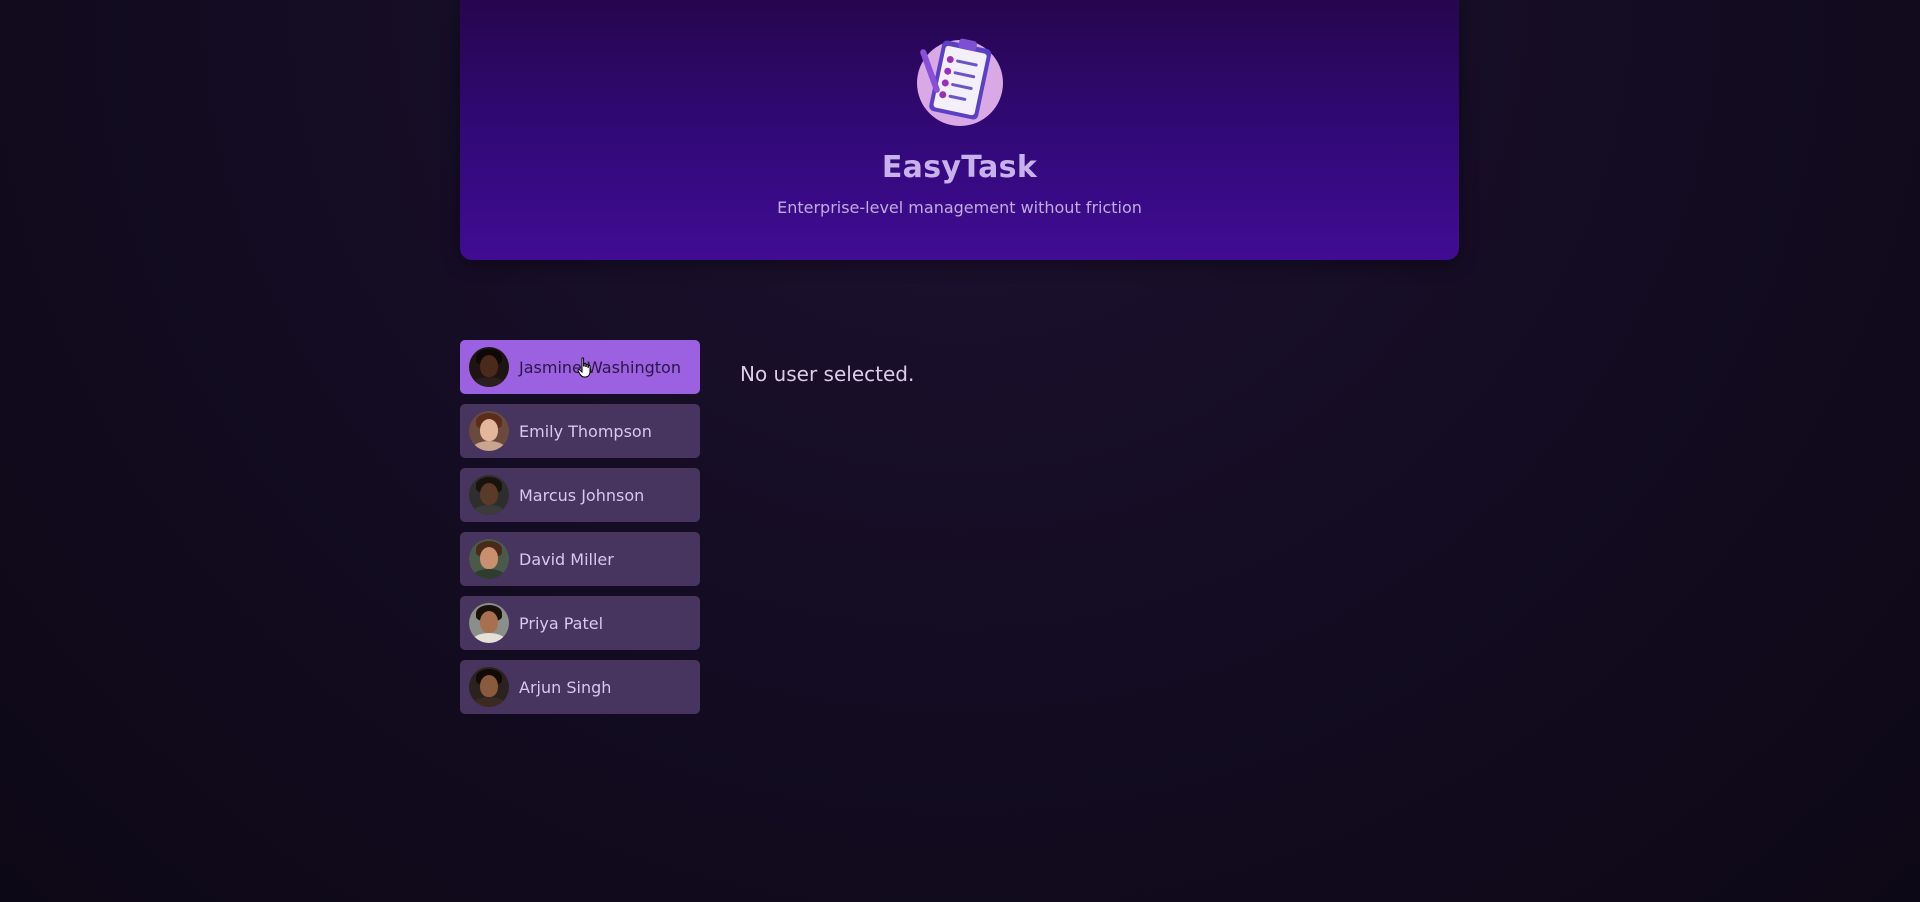  I want to click on user-name: Marcus Johnson, so click(582, 495).